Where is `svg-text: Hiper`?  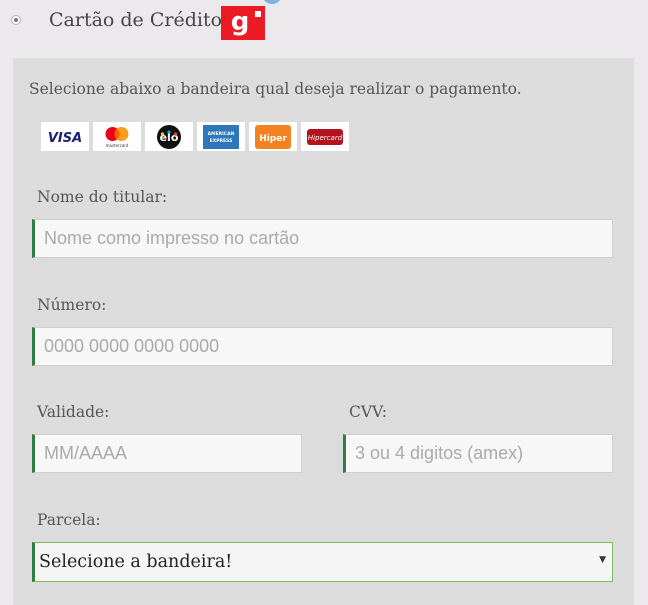
svg-text: Hiper is located at coordinates (273, 139).